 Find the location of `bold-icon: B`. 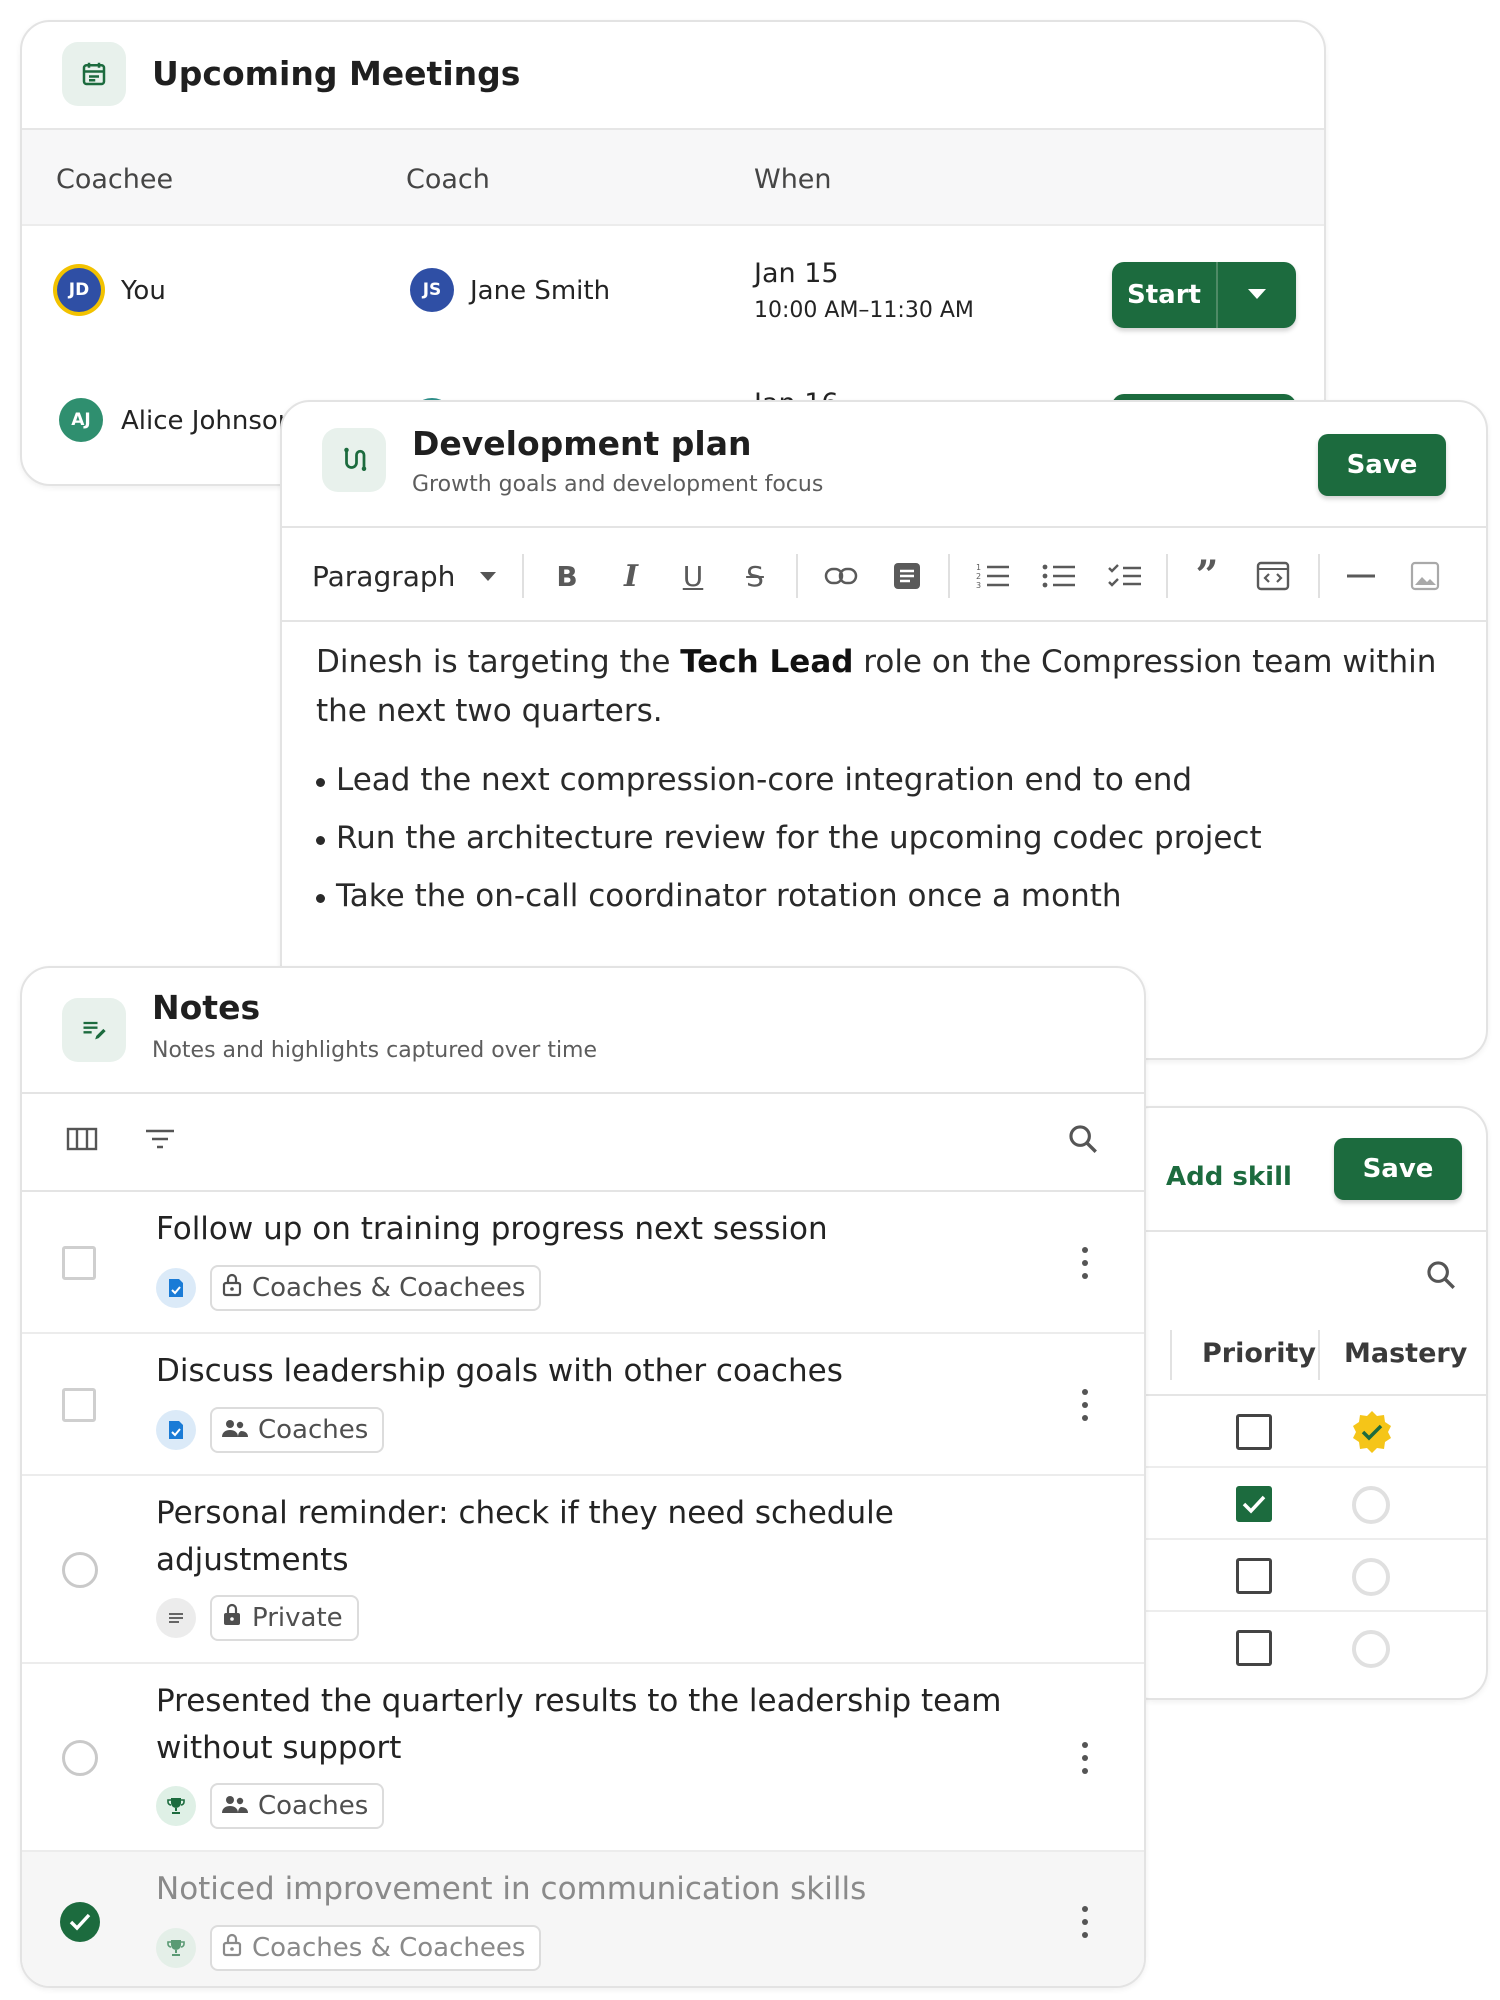

bold-icon: B is located at coordinates (567, 576).